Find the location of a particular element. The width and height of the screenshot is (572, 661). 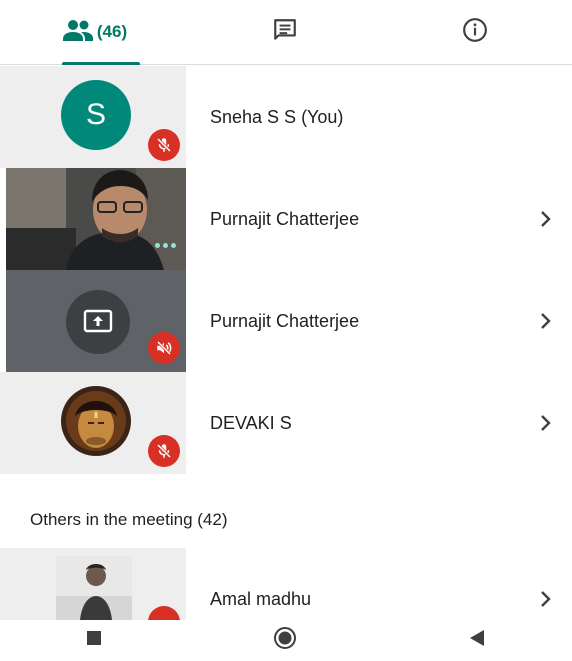

tab-chat is located at coordinates (285, 32).